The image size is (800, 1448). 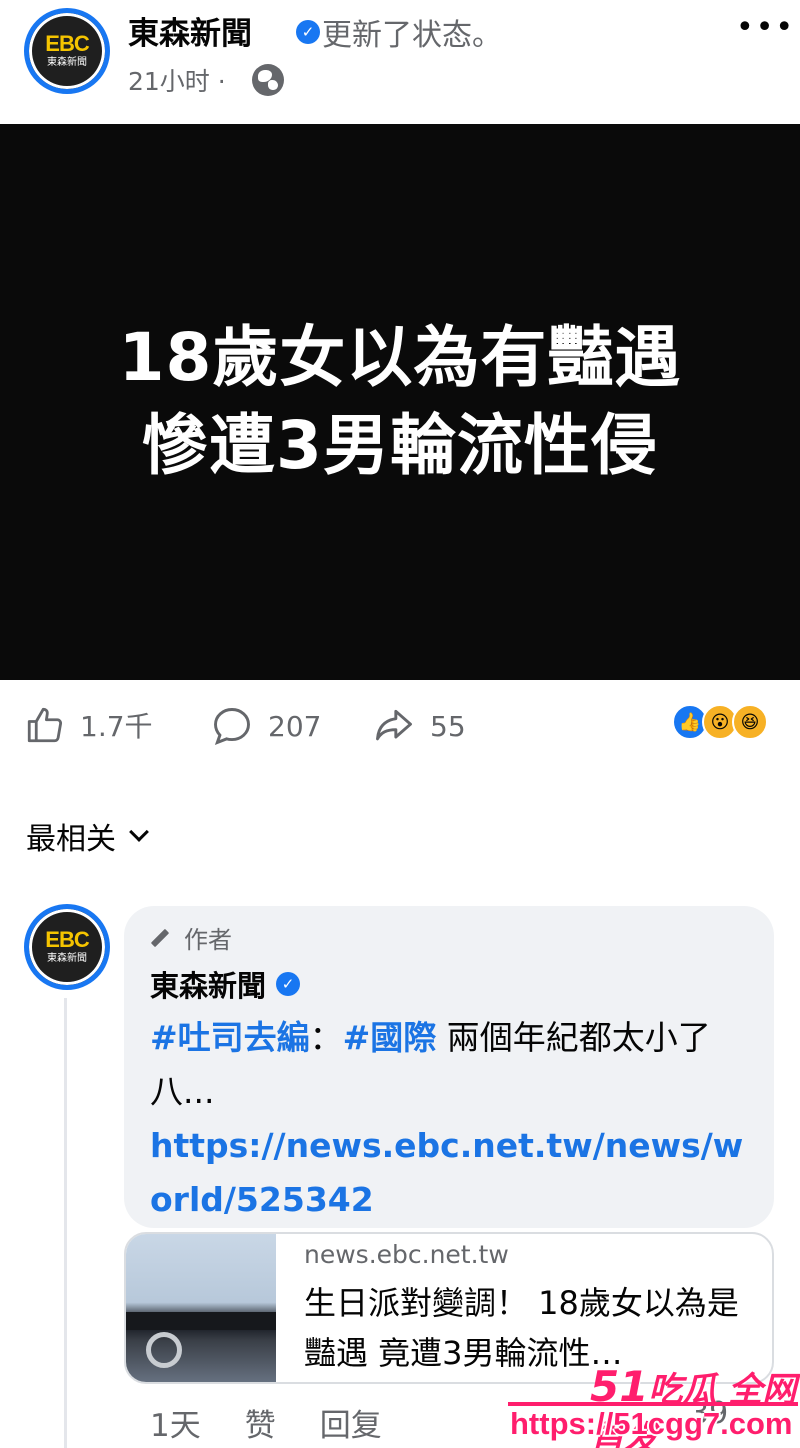 What do you see at coordinates (720, 722) in the screenshot?
I see `reaction-summary: 👍 😮 😆` at bounding box center [720, 722].